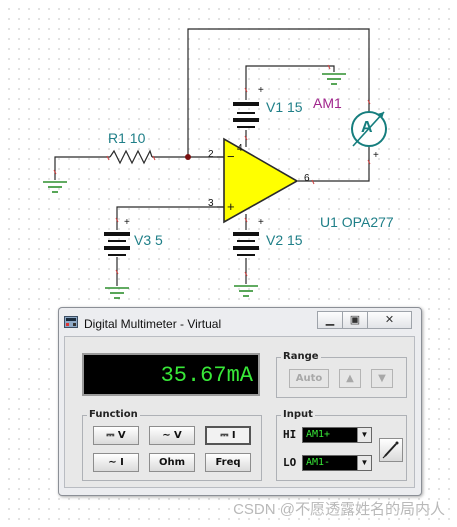 The width and height of the screenshot is (457, 527). Describe the element at coordinates (127, 138) in the screenshot. I see `r1-label: R1 10` at that location.